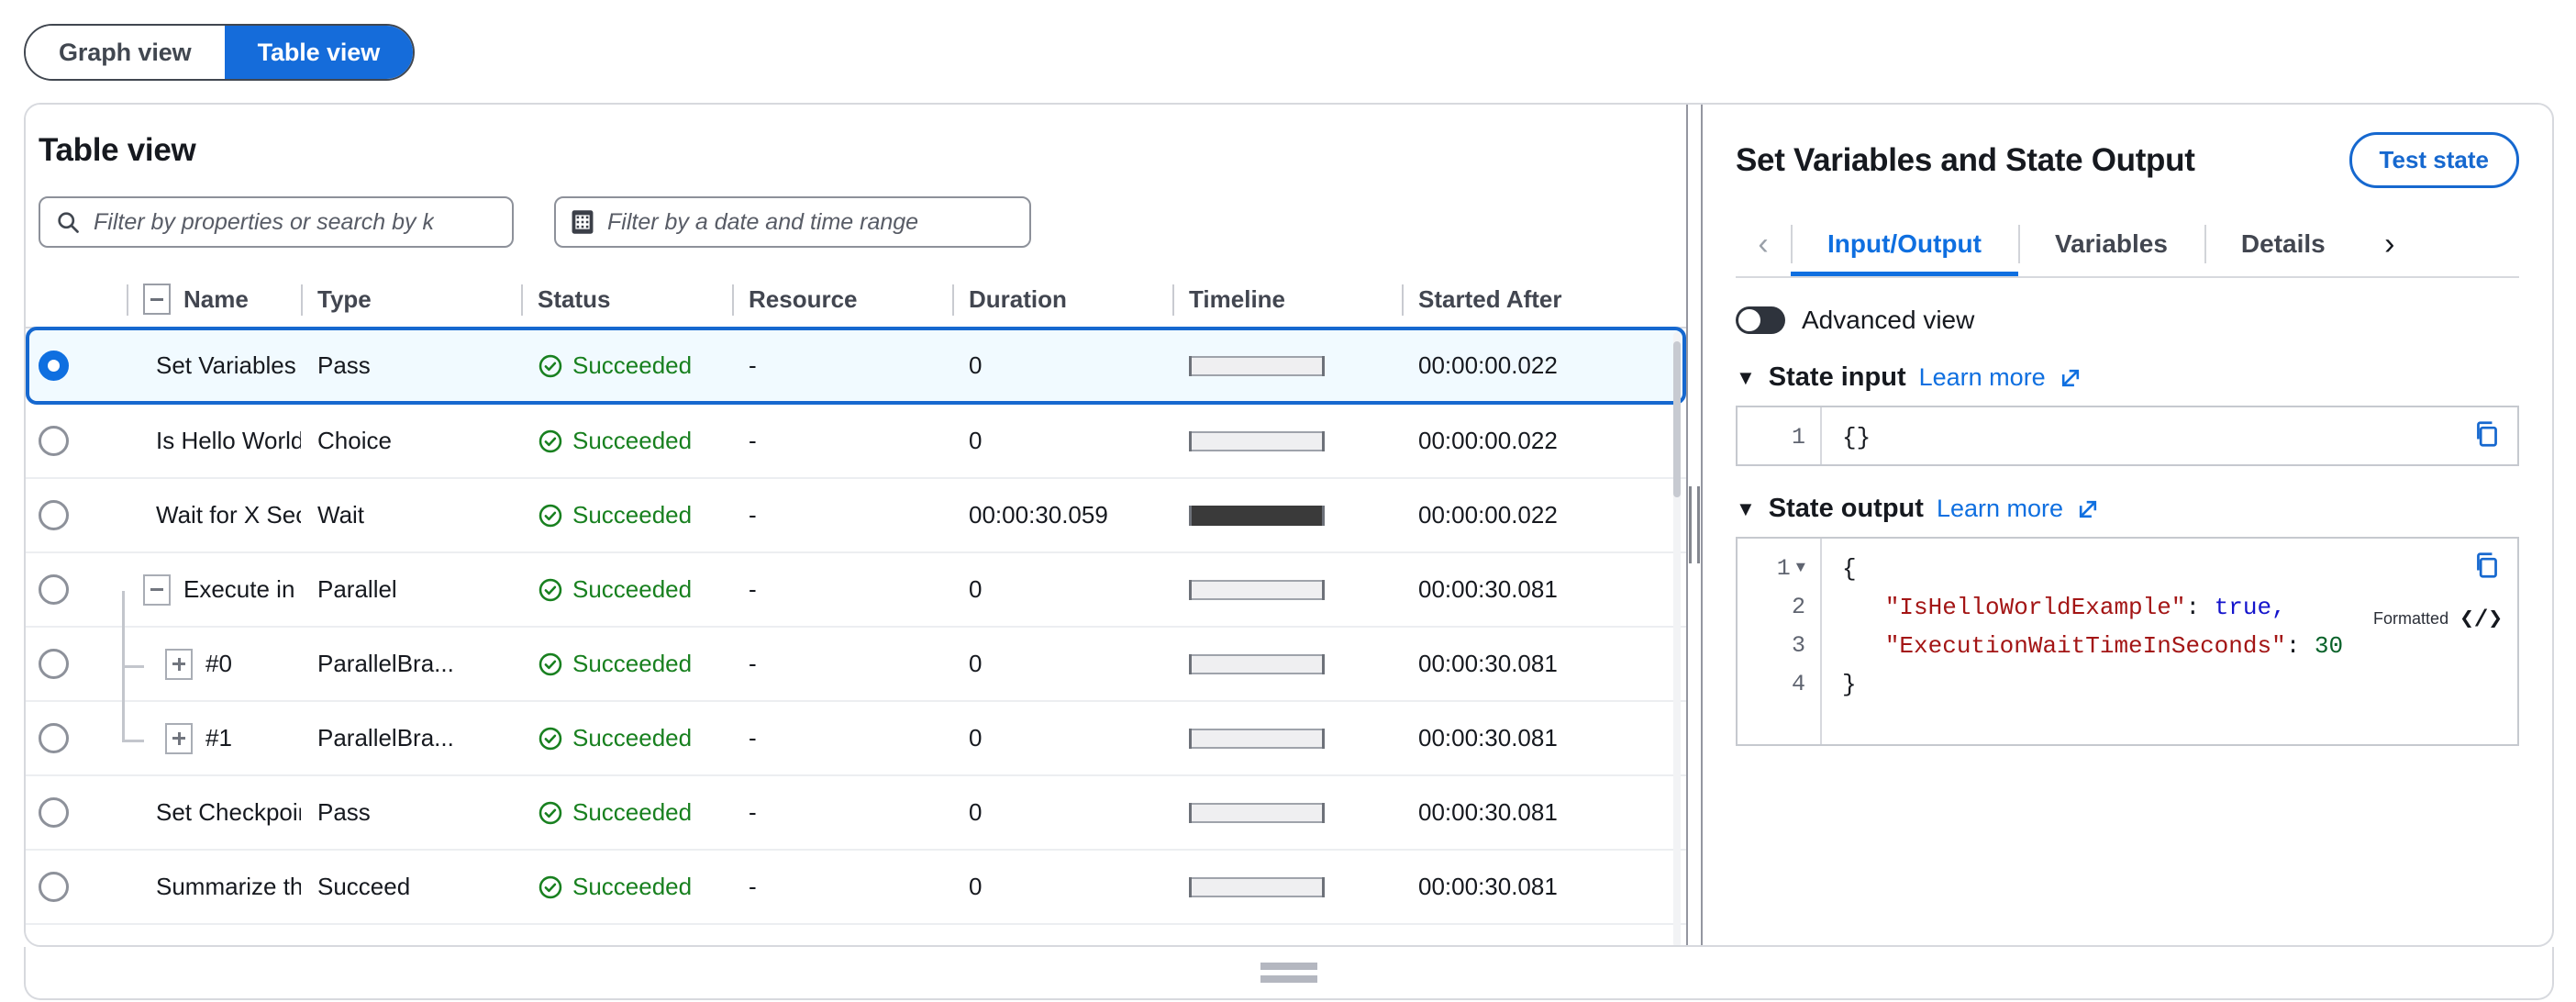 Image resolution: width=2576 pixels, height=1002 pixels. I want to click on collapse-all-icon, so click(157, 299).